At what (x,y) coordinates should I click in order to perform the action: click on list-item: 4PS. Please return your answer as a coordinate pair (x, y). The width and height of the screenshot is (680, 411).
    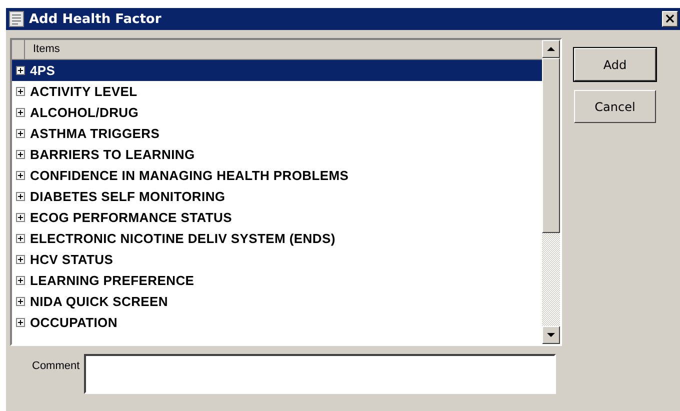
    Looking at the image, I should click on (277, 70).